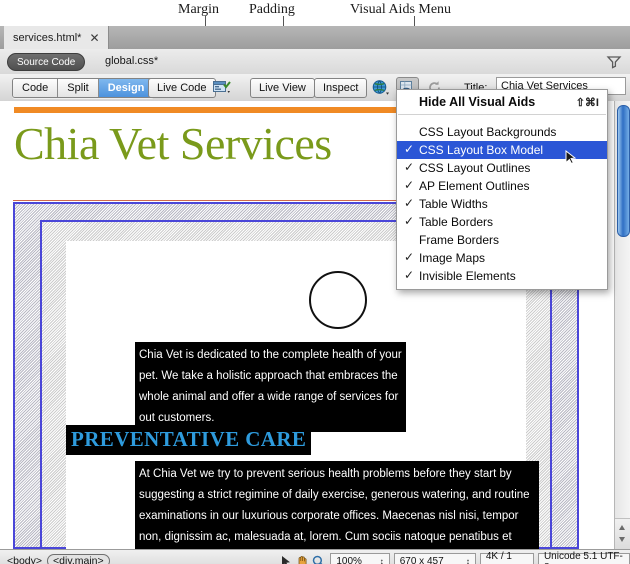 The image size is (630, 564). What do you see at coordinates (286, 559) in the screenshot?
I see `pointer-icon` at bounding box center [286, 559].